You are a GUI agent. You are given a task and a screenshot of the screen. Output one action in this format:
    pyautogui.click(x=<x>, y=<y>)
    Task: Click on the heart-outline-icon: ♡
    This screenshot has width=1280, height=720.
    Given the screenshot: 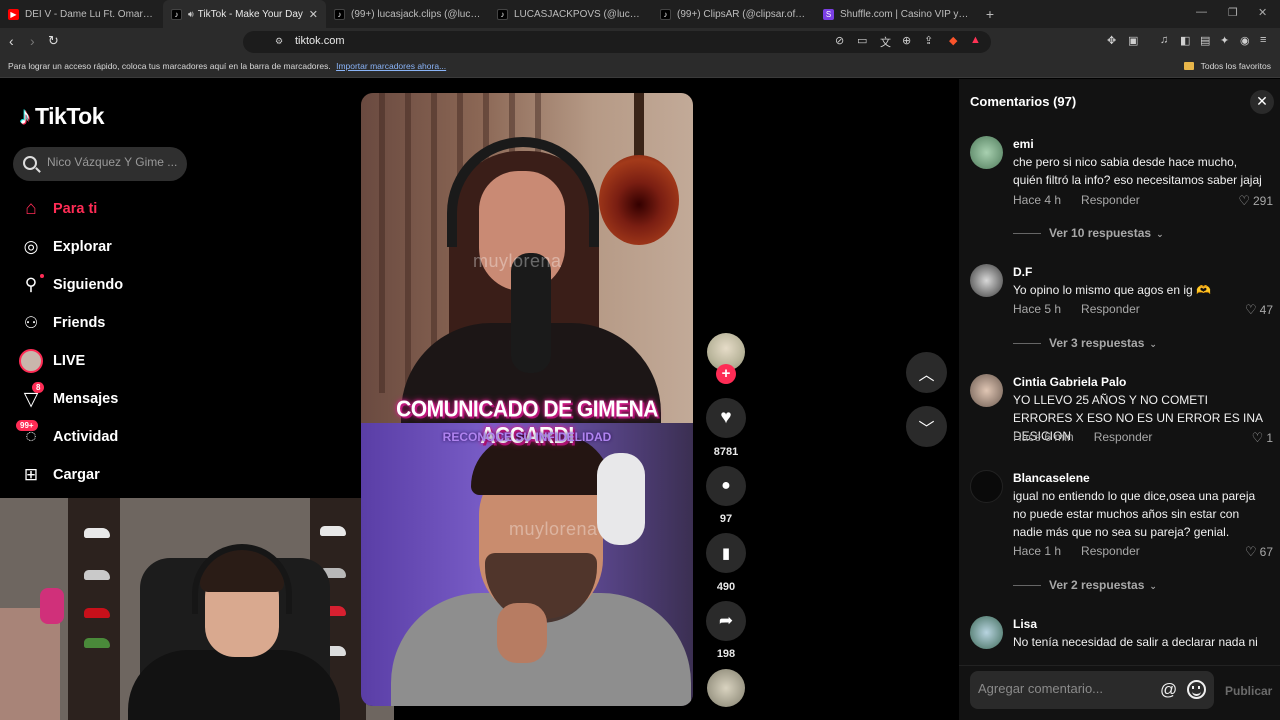 What is the action you would take?
    pyautogui.click(x=1250, y=309)
    